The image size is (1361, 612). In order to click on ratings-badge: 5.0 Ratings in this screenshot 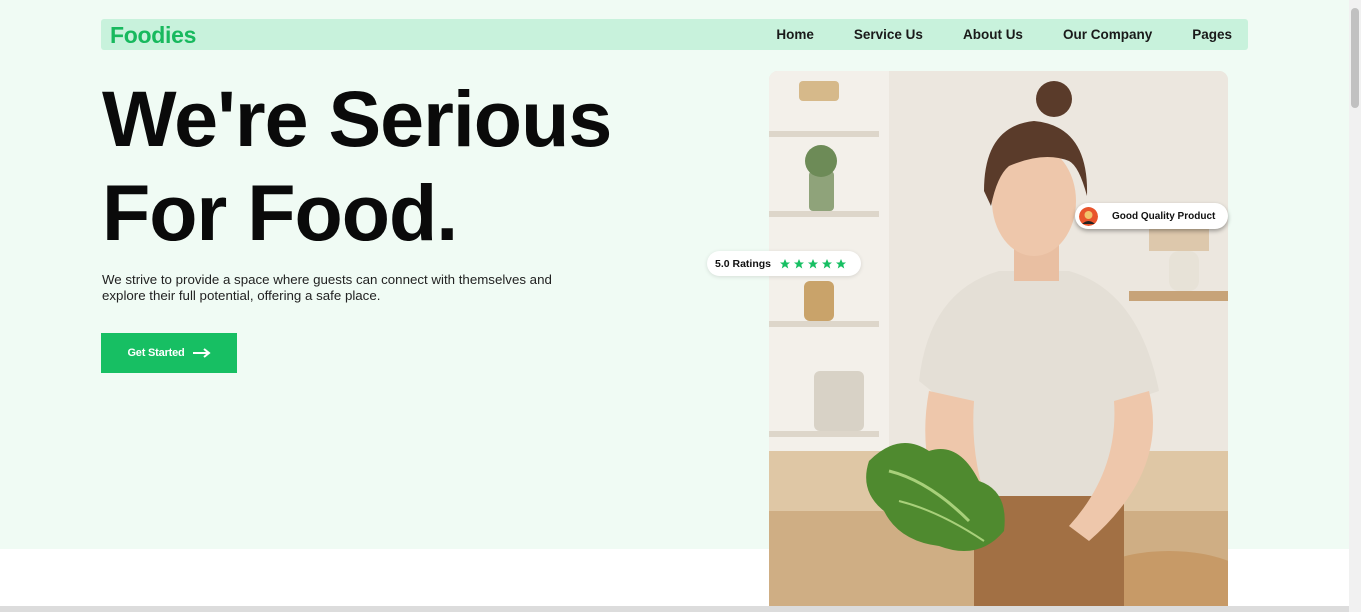, I will do `click(784, 263)`.